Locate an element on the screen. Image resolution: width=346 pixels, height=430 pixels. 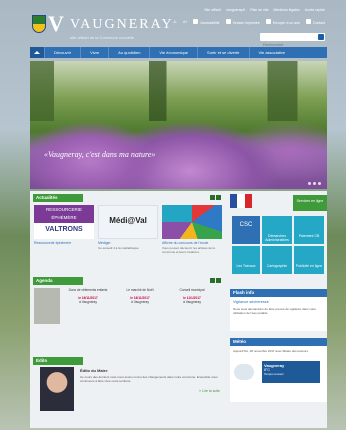
mail-icon is located at coordinates (268, 21).